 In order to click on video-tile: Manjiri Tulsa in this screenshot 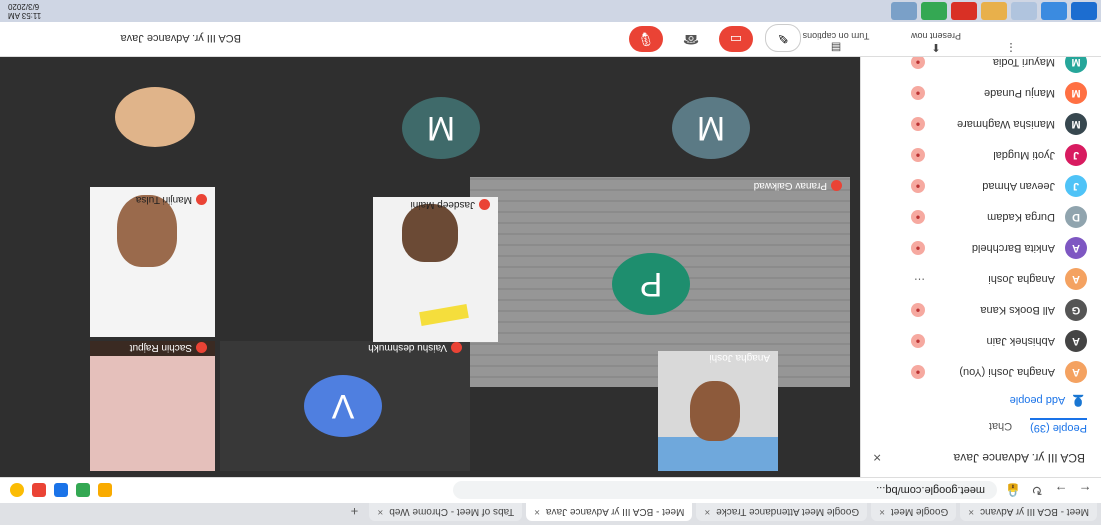, I will do `click(152, 262)`.